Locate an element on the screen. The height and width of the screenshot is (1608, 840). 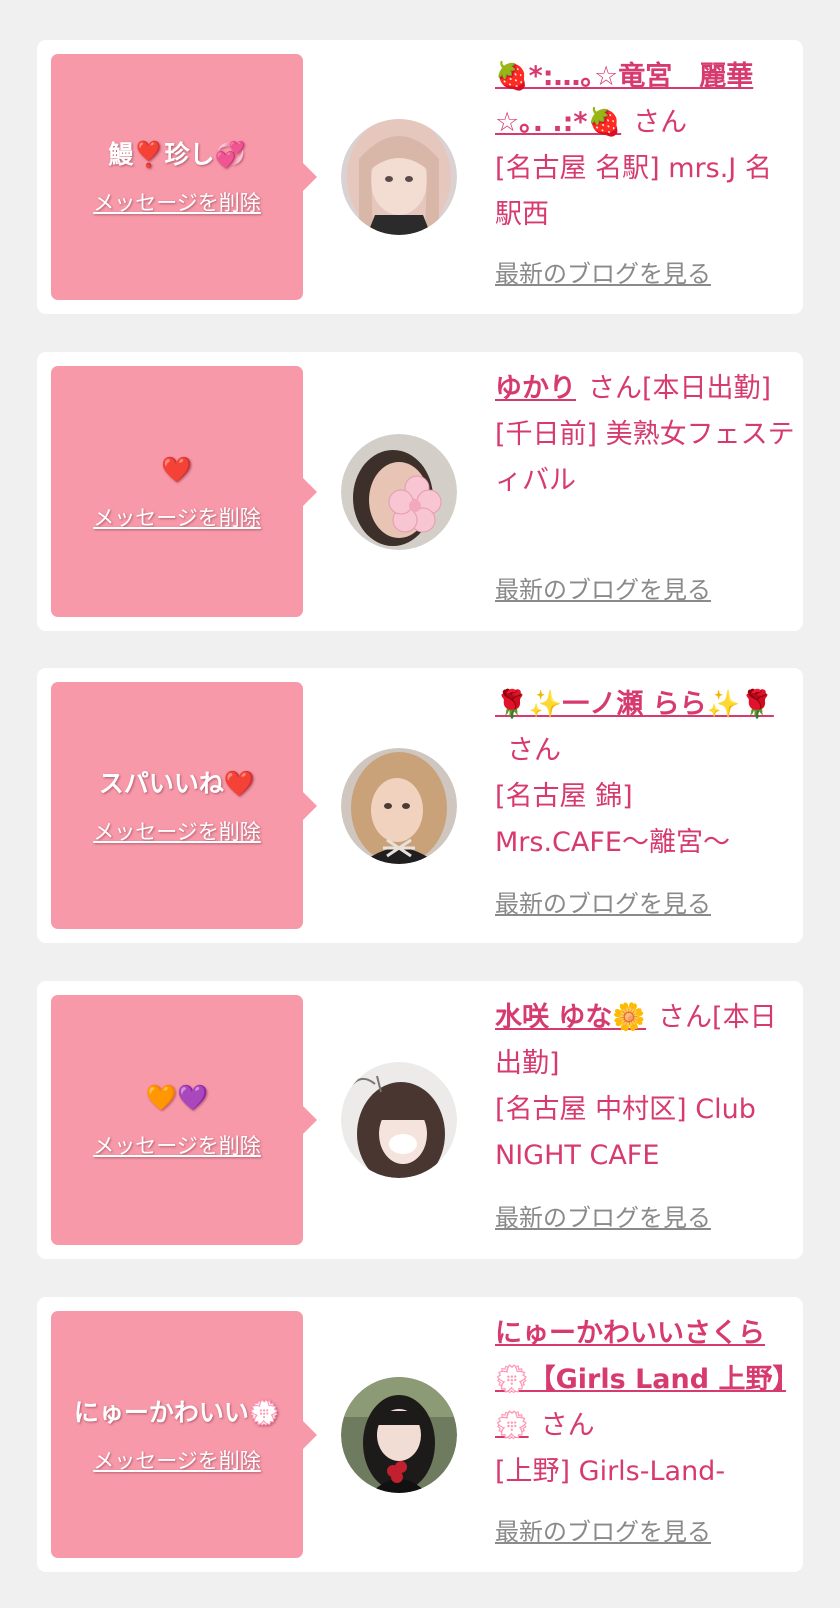
sender-name-line: 水咲 ゆな🌼 さん[本日出勤] is located at coordinates (645, 1041).